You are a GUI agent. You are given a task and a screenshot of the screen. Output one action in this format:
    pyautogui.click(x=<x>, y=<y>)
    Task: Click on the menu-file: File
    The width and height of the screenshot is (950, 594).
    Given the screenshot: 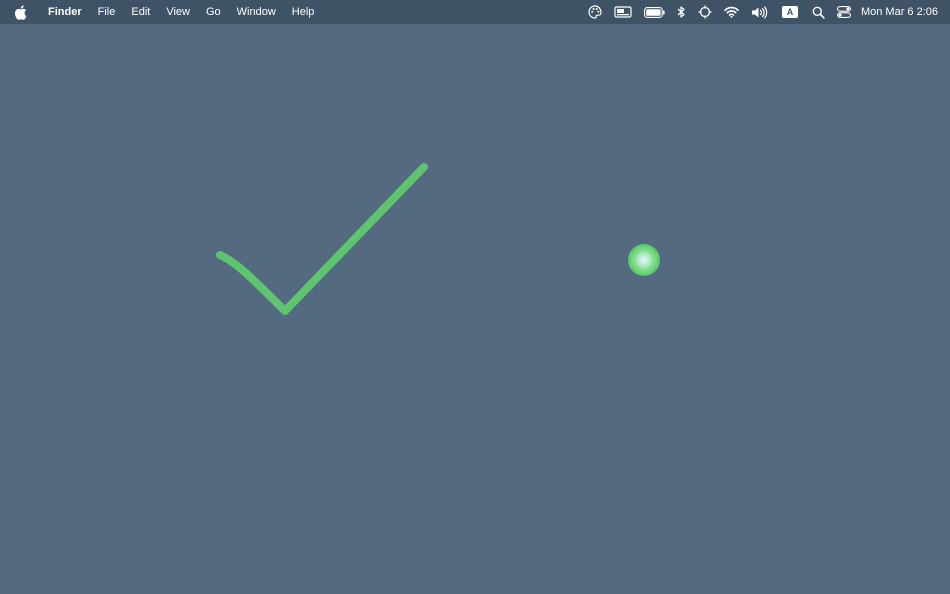 What is the action you would take?
    pyautogui.click(x=107, y=12)
    